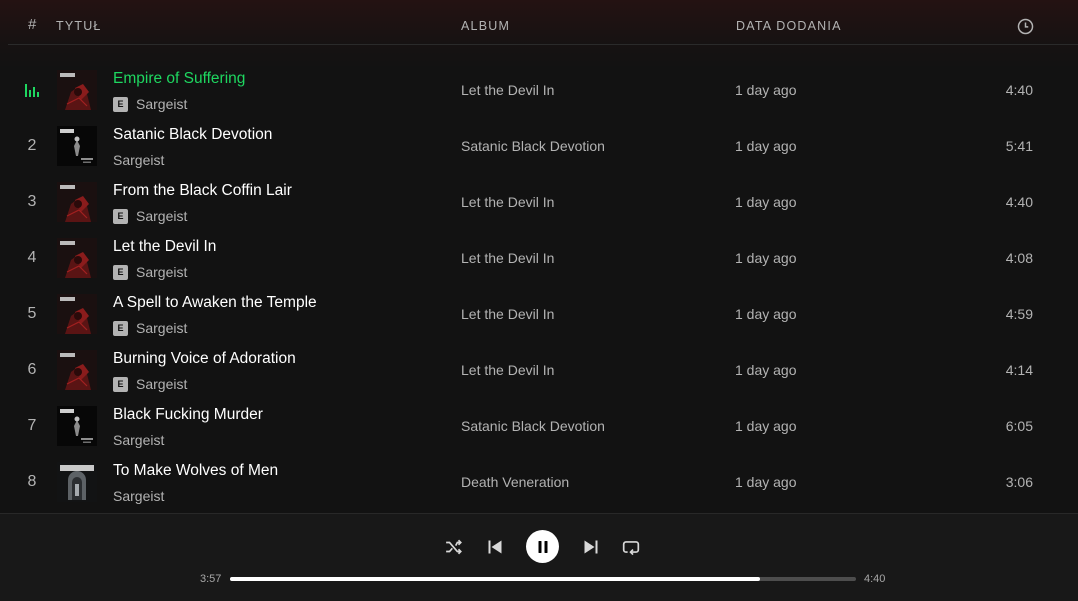 Image resolution: width=1078 pixels, height=601 pixels. I want to click on play-pause-button, so click(542, 546).